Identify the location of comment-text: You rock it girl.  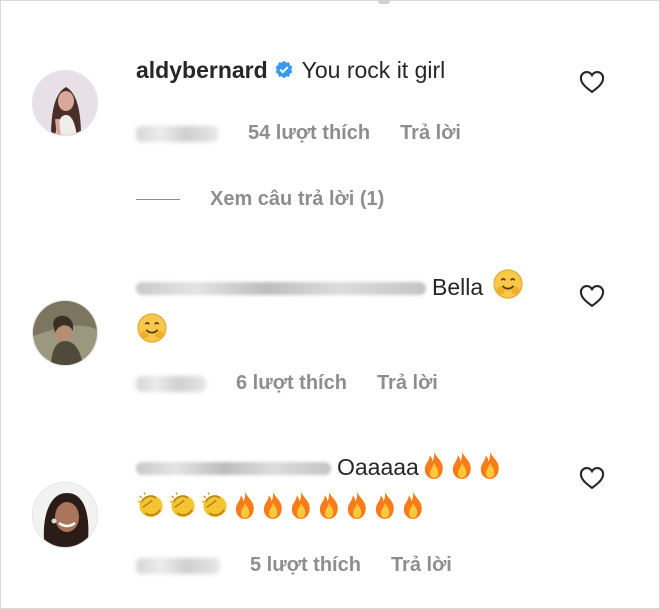
(373, 70).